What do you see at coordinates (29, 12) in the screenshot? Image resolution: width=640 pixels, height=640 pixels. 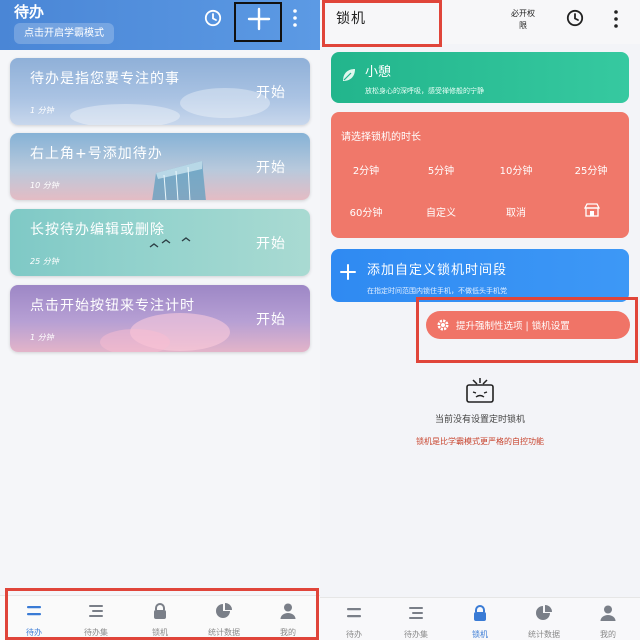 I see `page-title: 待办` at bounding box center [29, 12].